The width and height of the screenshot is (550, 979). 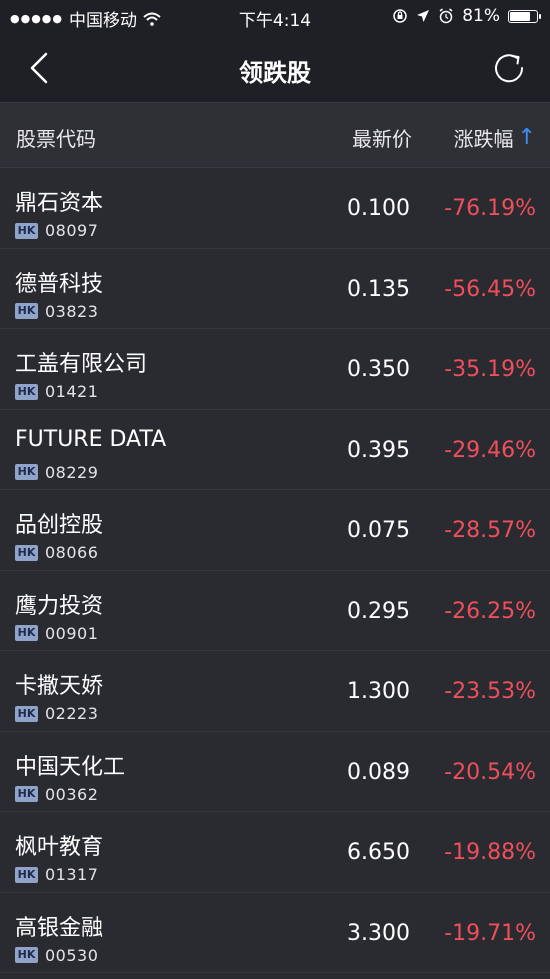 I want to click on sort-ascending-icon: ↑, so click(x=526, y=137).